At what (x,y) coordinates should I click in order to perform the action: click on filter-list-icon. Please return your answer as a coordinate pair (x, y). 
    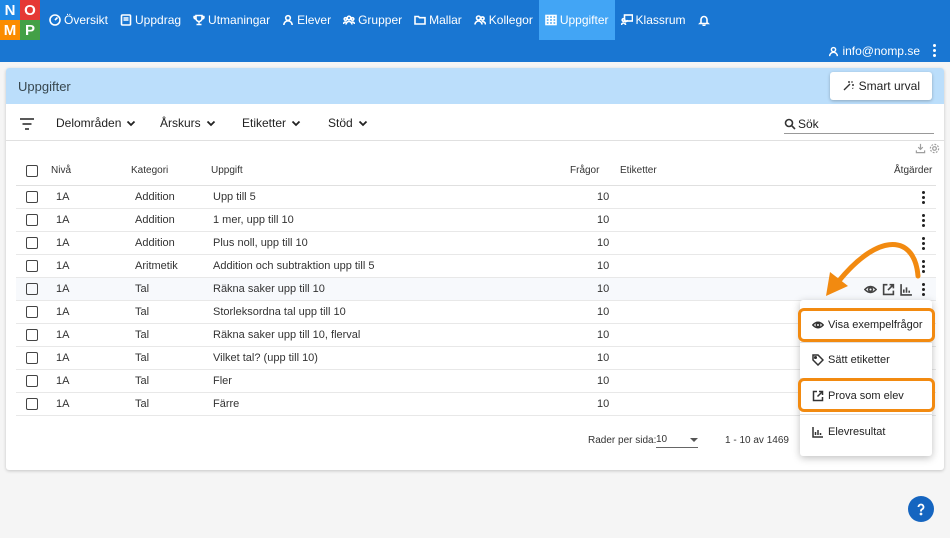
    Looking at the image, I should click on (27, 124).